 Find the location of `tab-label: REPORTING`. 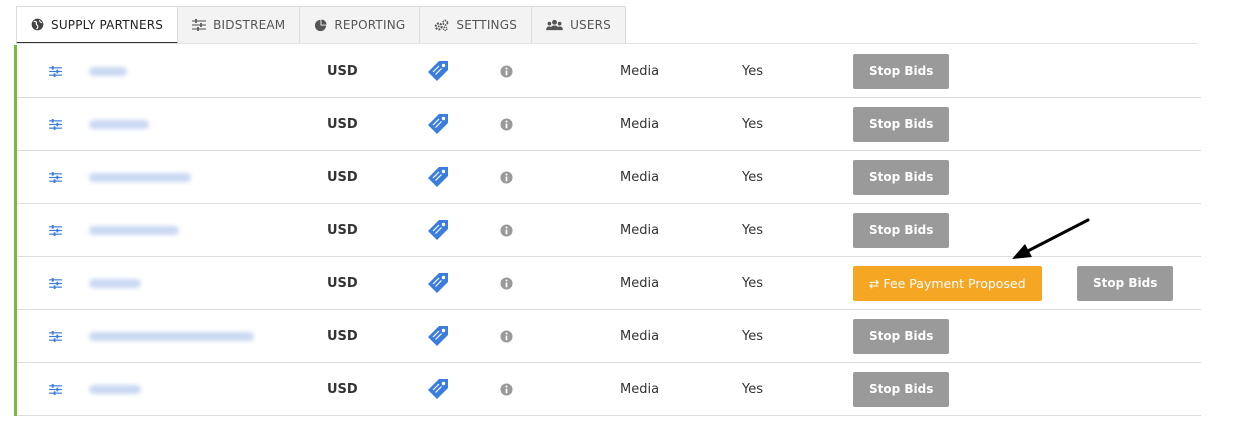

tab-label: REPORTING is located at coordinates (370, 25).